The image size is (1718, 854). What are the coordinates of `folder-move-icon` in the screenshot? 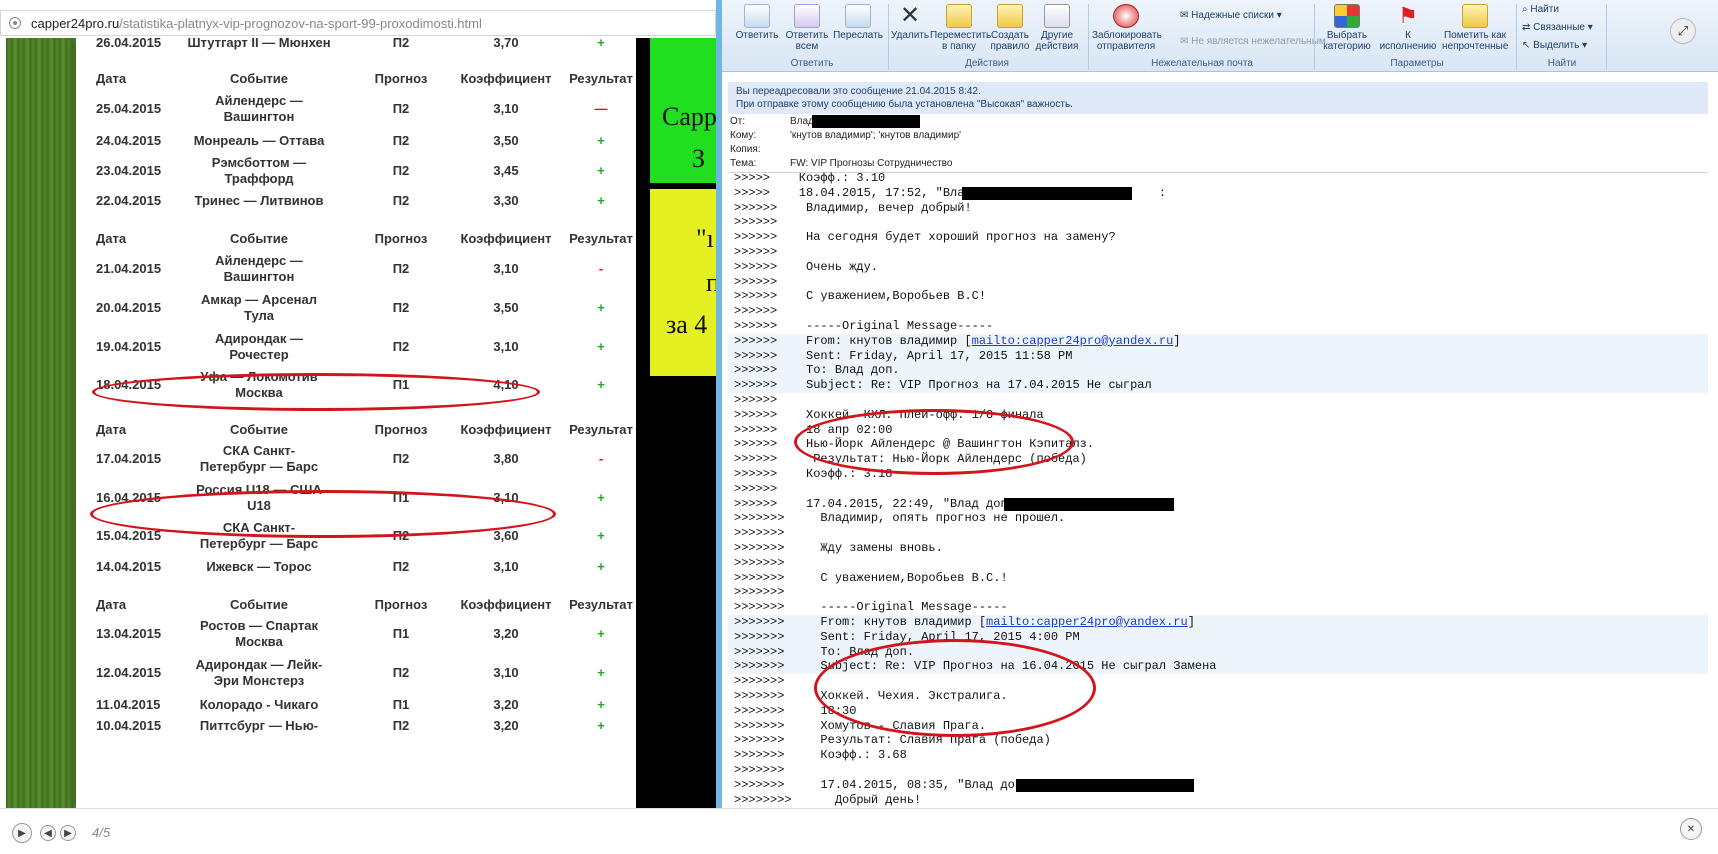 It's located at (959, 16).